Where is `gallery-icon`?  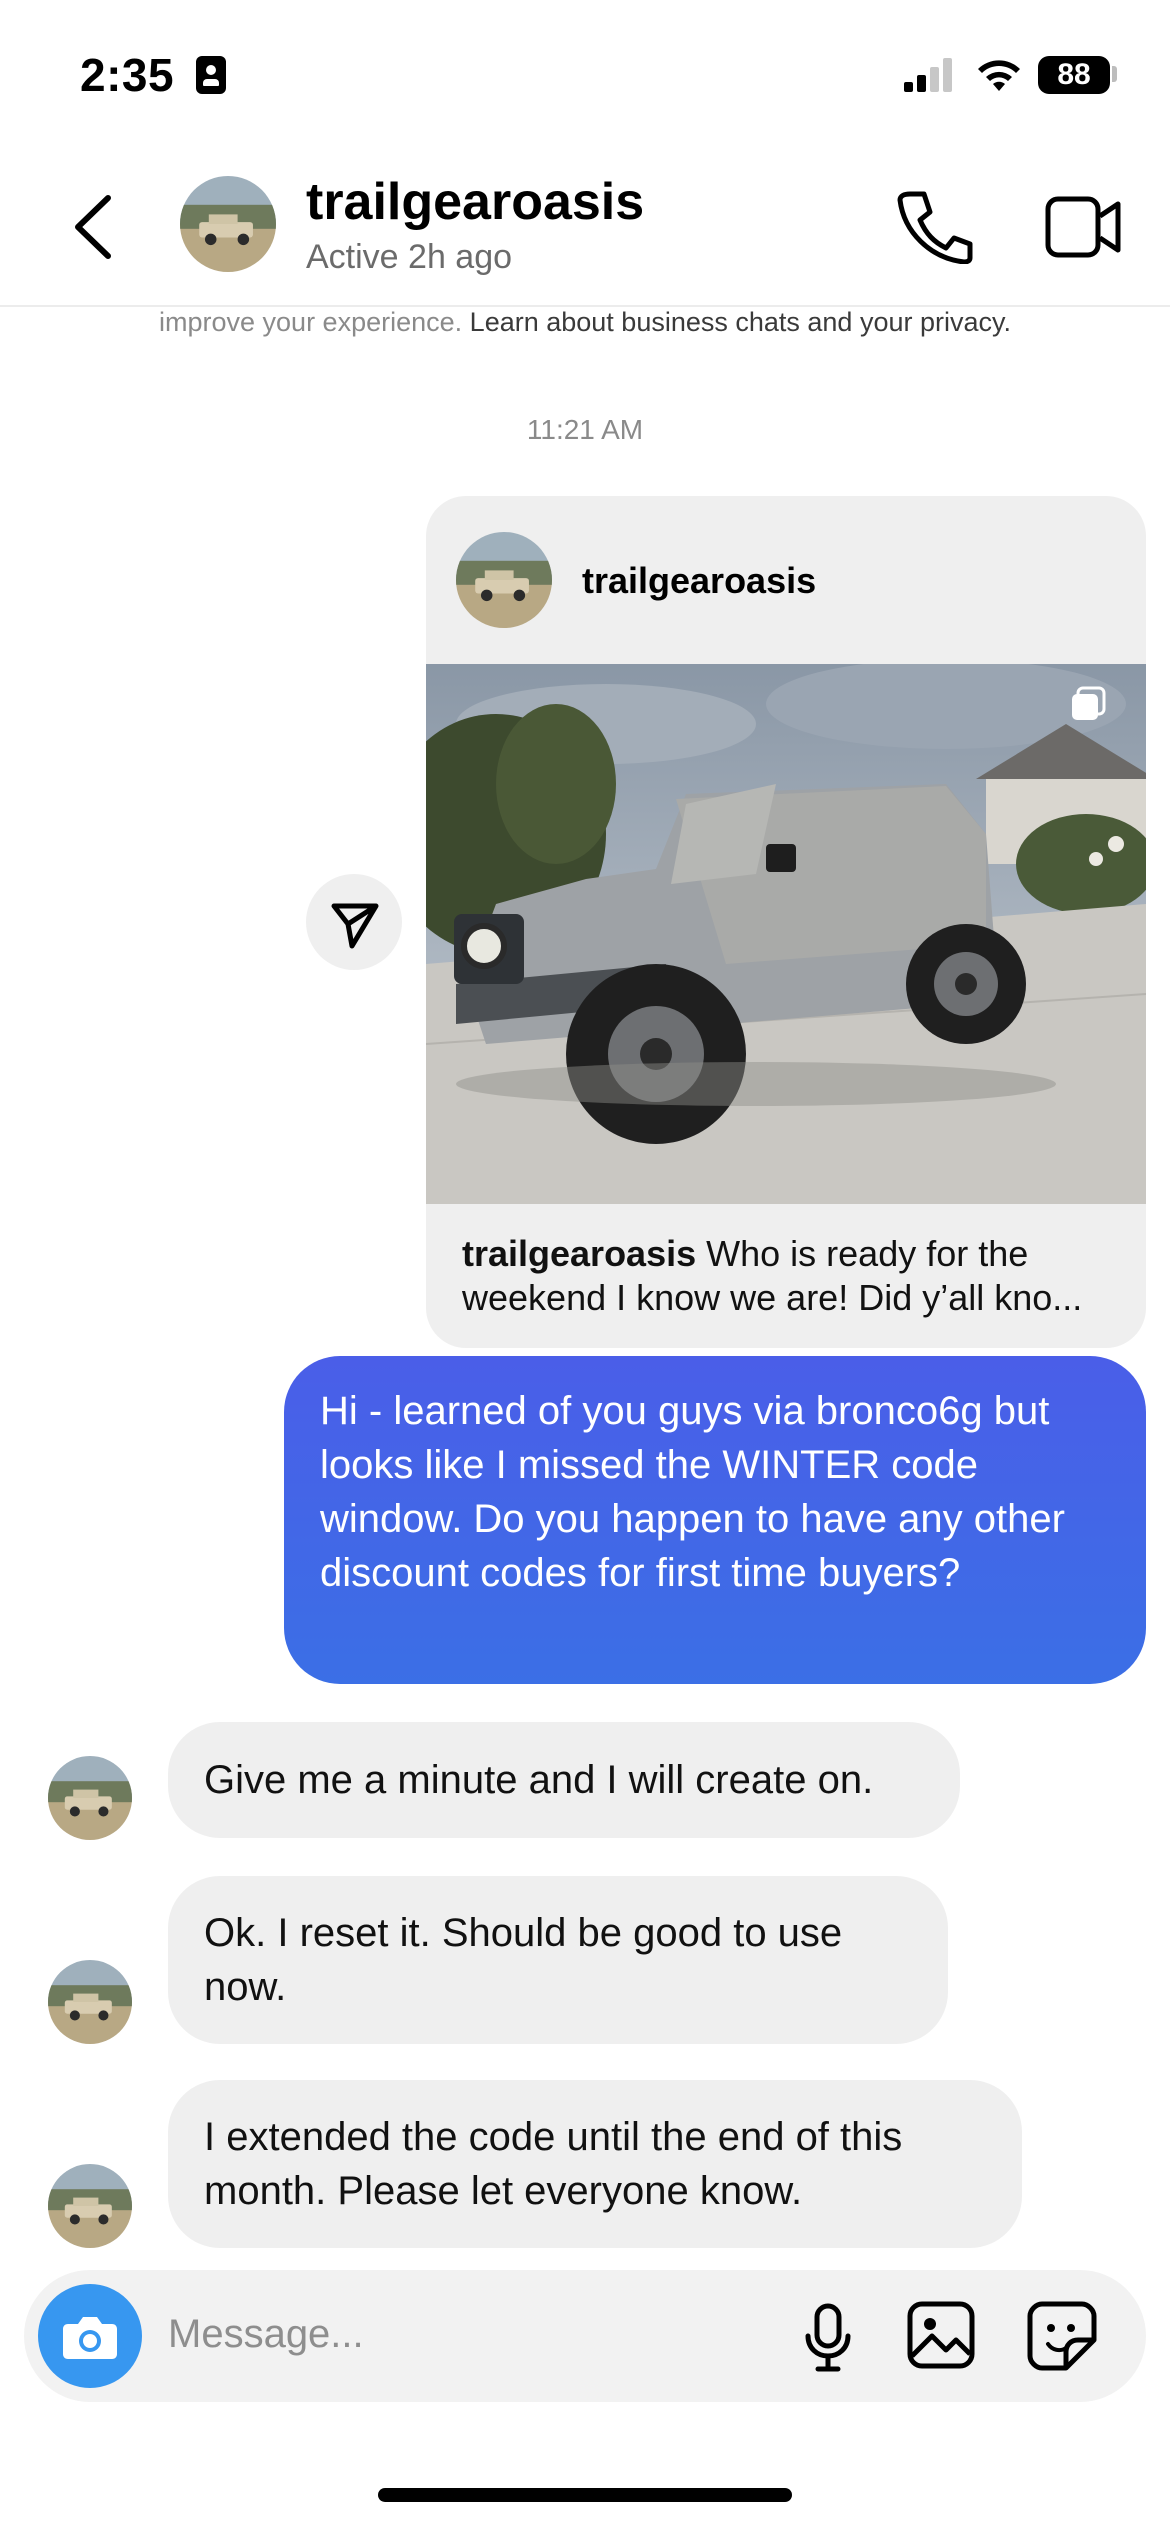
gallery-icon is located at coordinates (941, 2335).